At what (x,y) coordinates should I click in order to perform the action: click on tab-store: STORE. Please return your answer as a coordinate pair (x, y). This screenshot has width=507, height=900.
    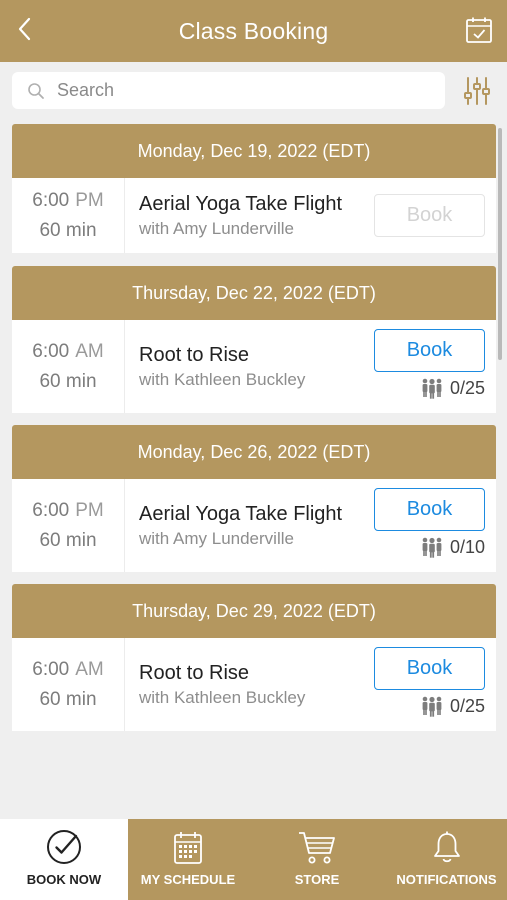
    Looking at the image, I should click on (317, 859).